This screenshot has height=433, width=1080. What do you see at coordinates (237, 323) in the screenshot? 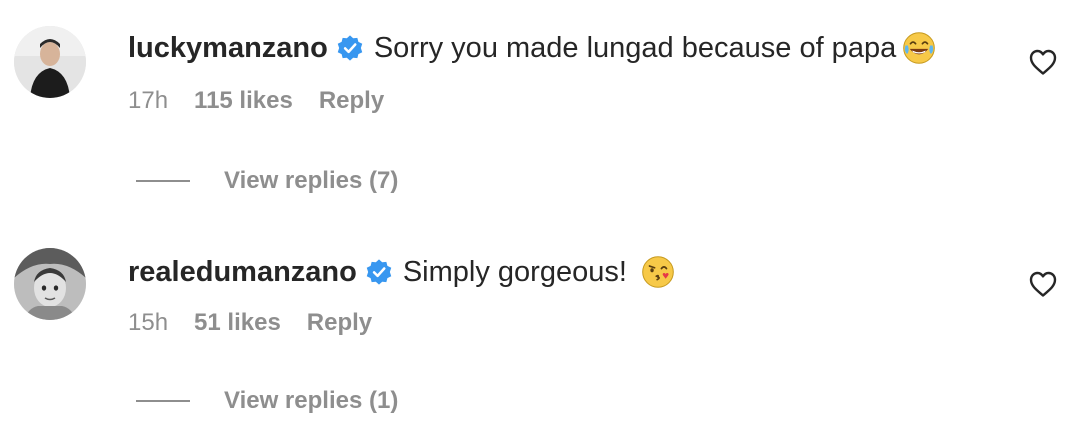
I see `likes-count: 51 likes` at bounding box center [237, 323].